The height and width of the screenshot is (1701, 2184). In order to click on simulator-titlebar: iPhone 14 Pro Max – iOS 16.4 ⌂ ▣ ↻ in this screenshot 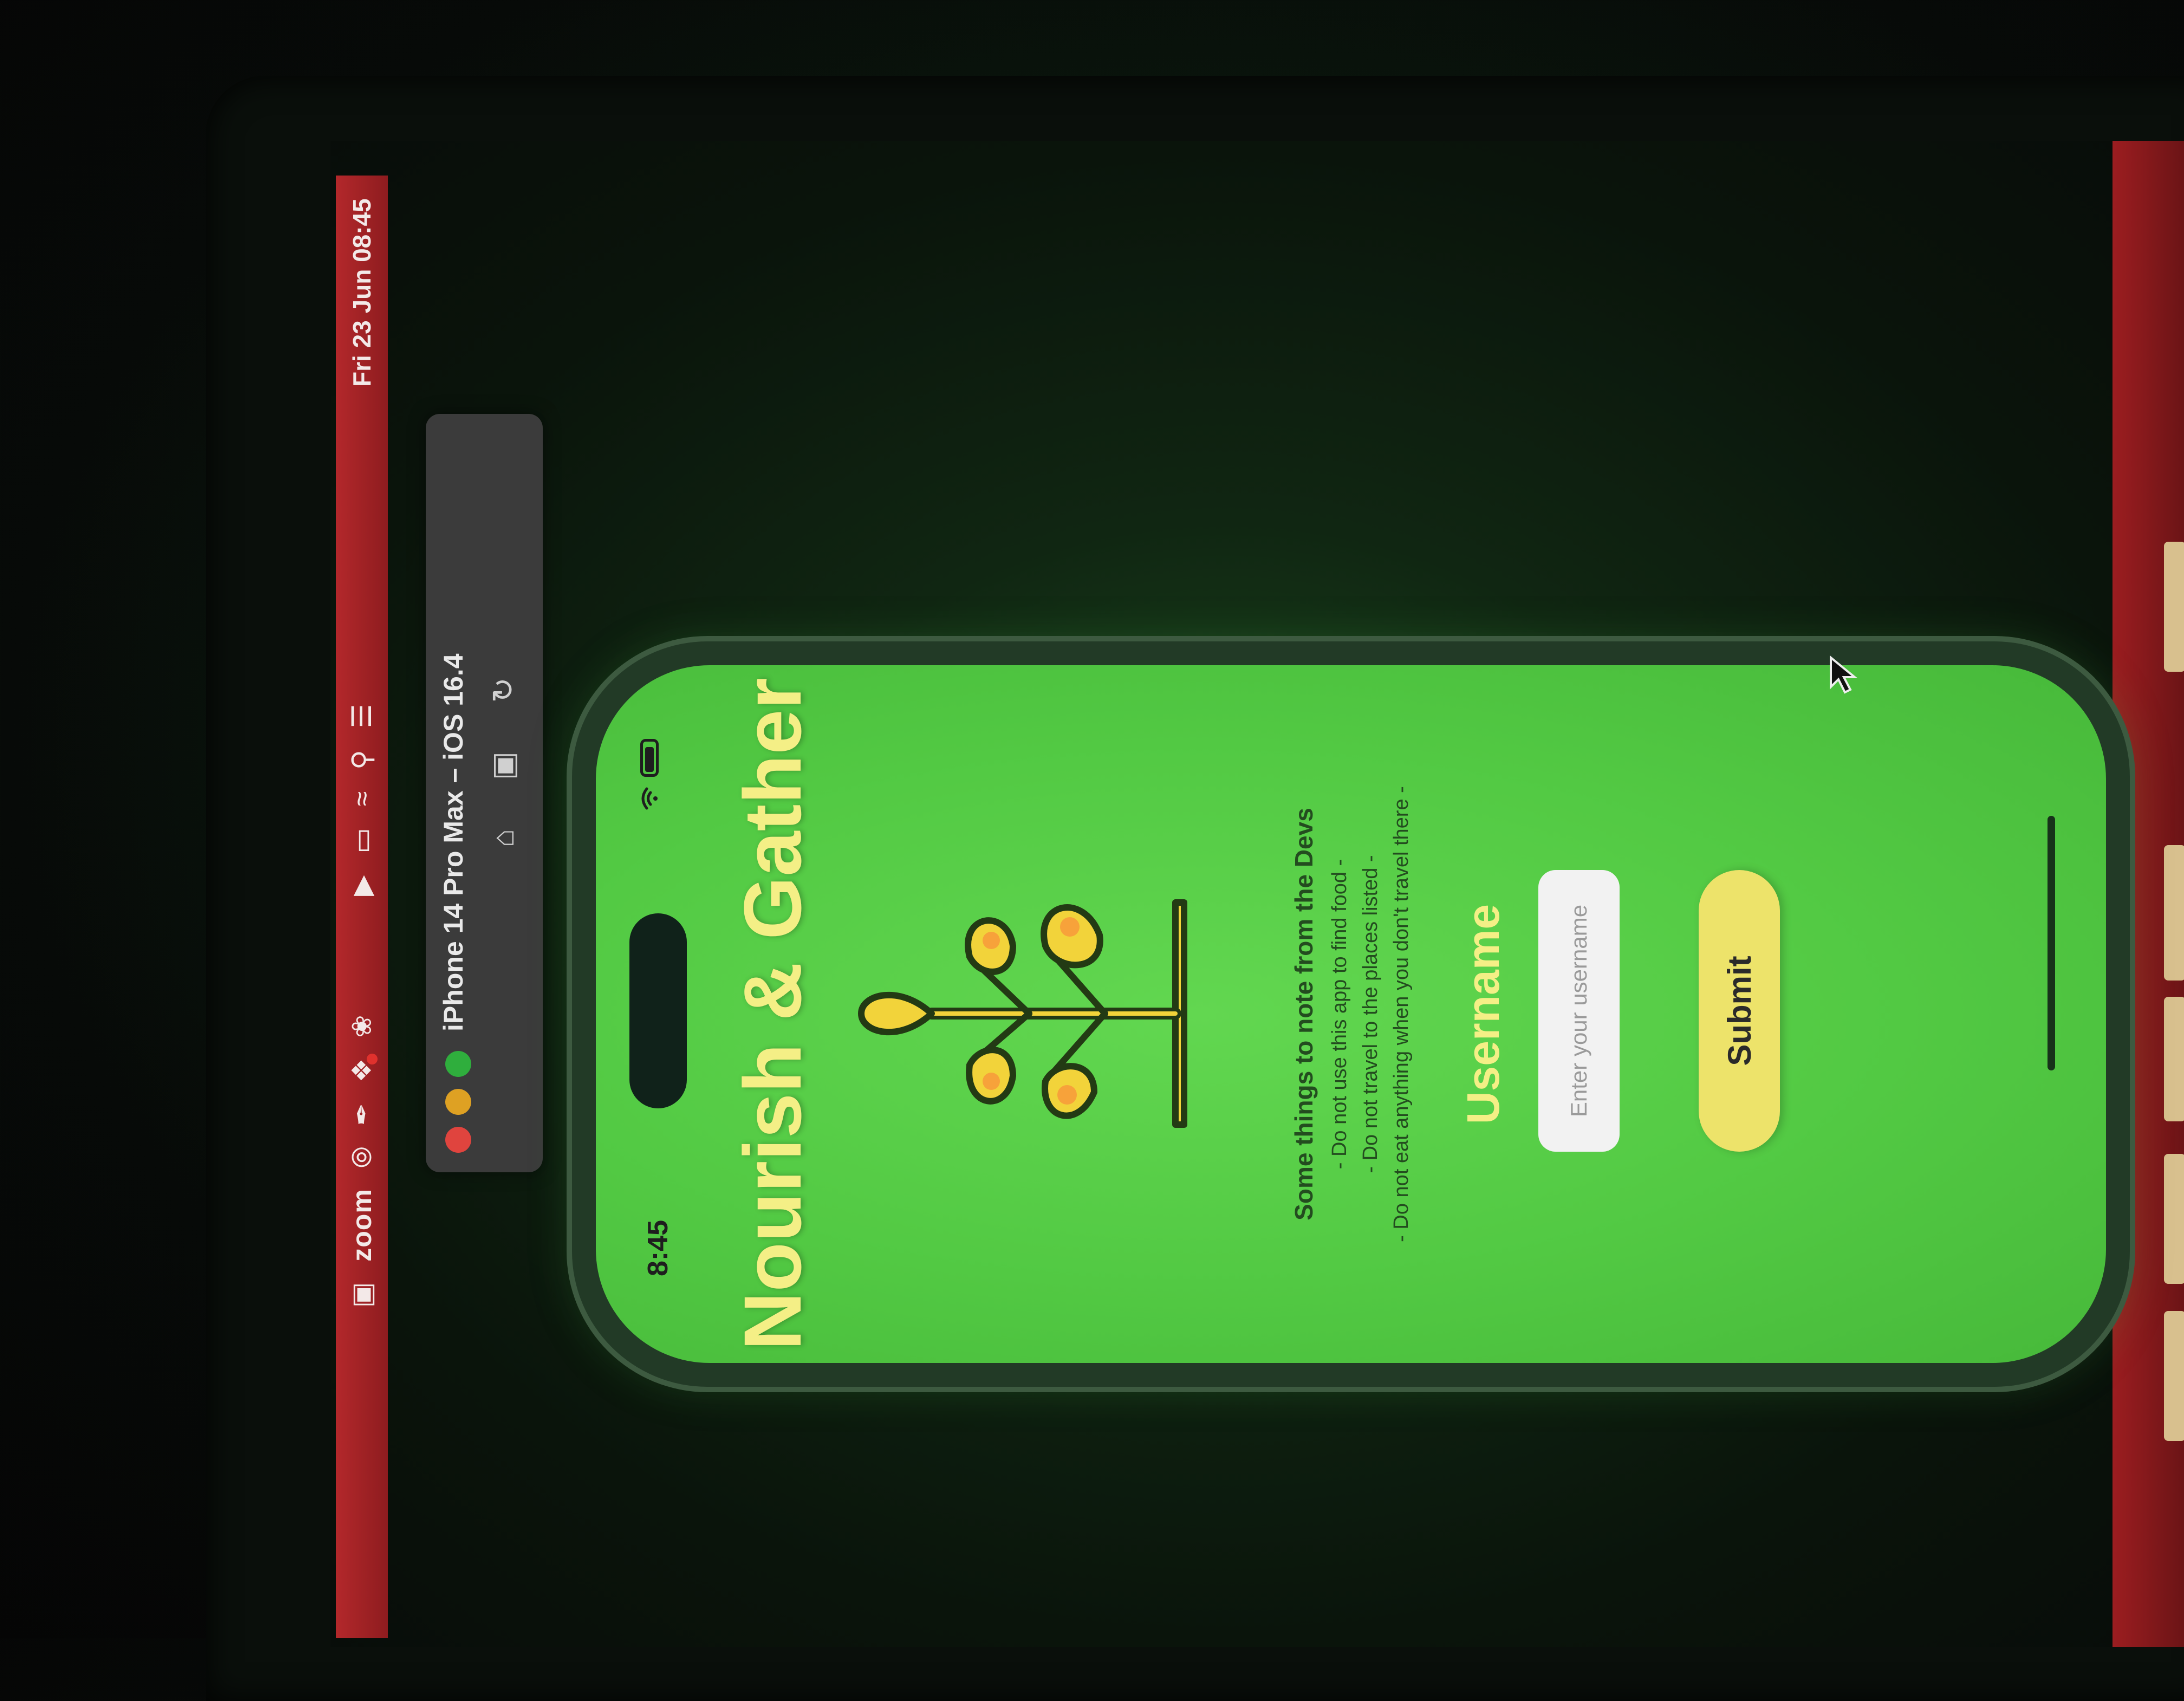, I will do `click(484, 793)`.